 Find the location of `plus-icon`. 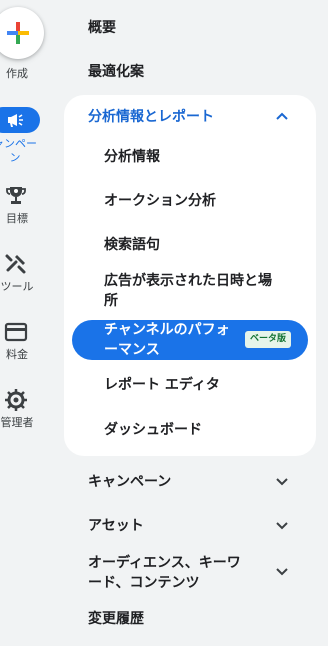

plus-icon is located at coordinates (18, 33).